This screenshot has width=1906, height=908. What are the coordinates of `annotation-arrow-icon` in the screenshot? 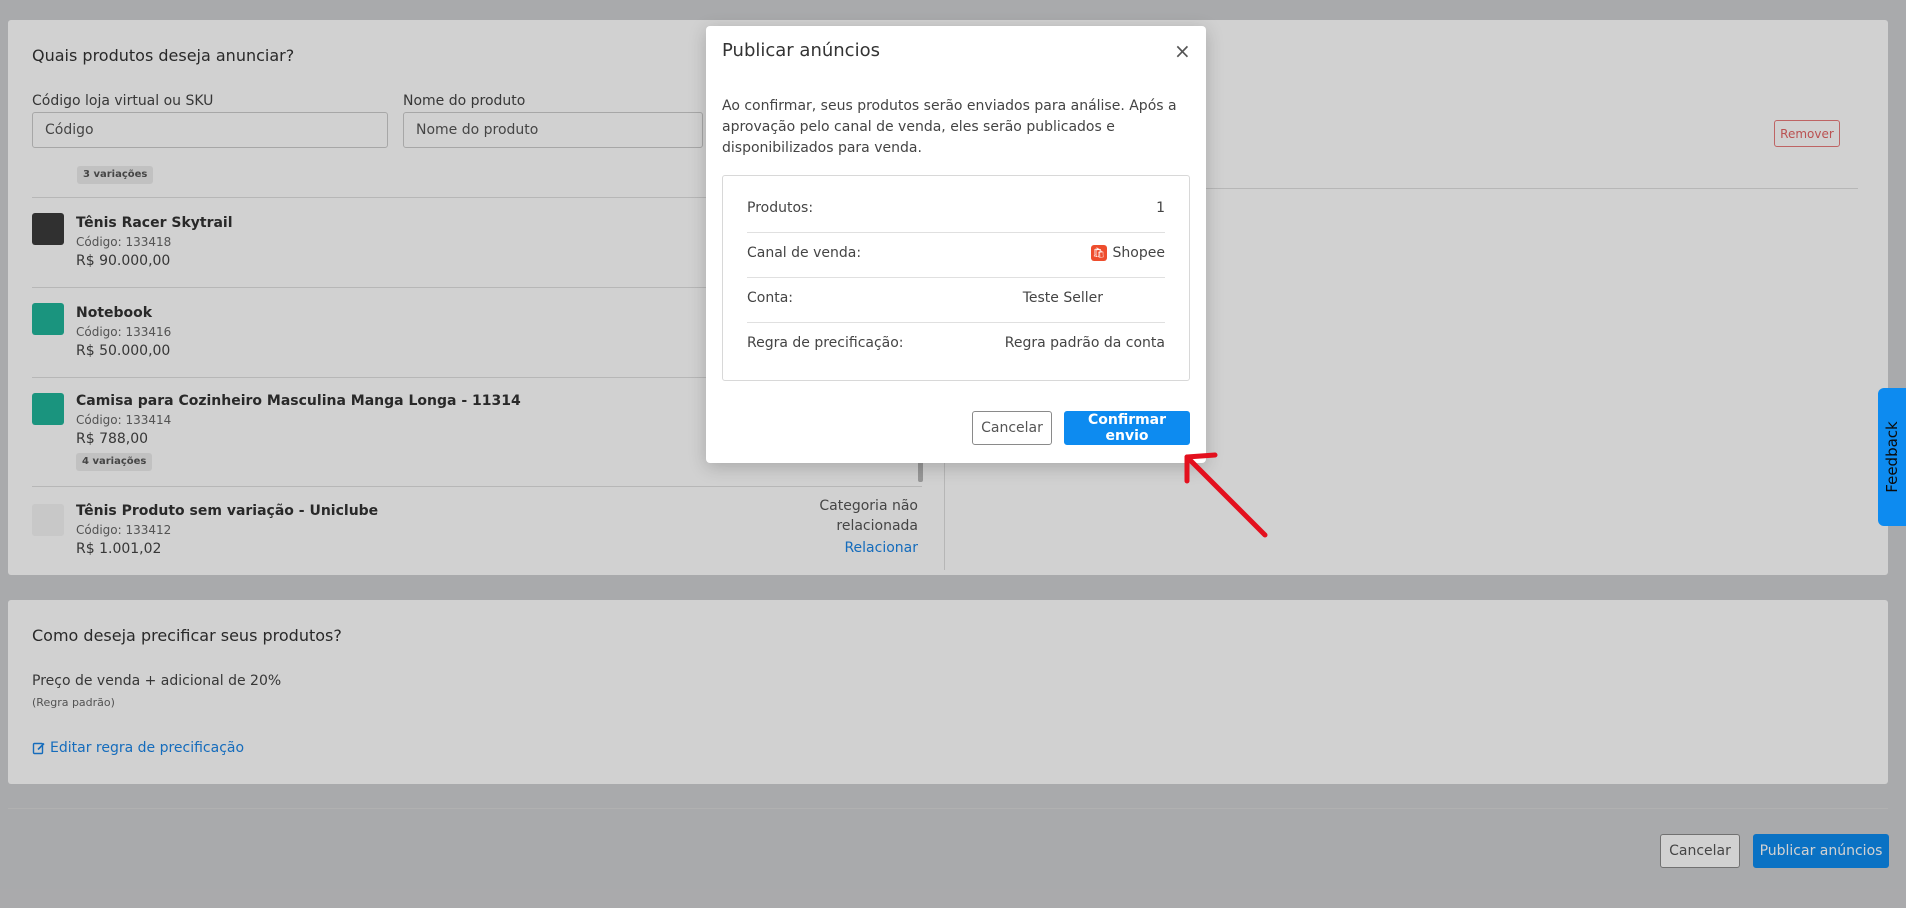 It's located at (1226, 495).